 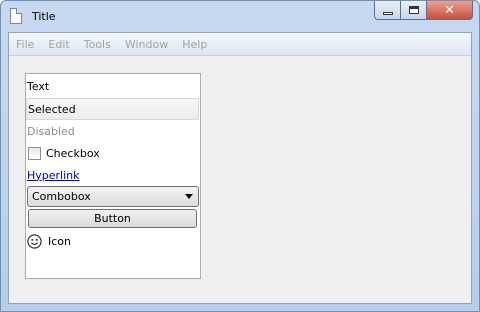 I want to click on checkbox-label: Checkbox, so click(x=73, y=153).